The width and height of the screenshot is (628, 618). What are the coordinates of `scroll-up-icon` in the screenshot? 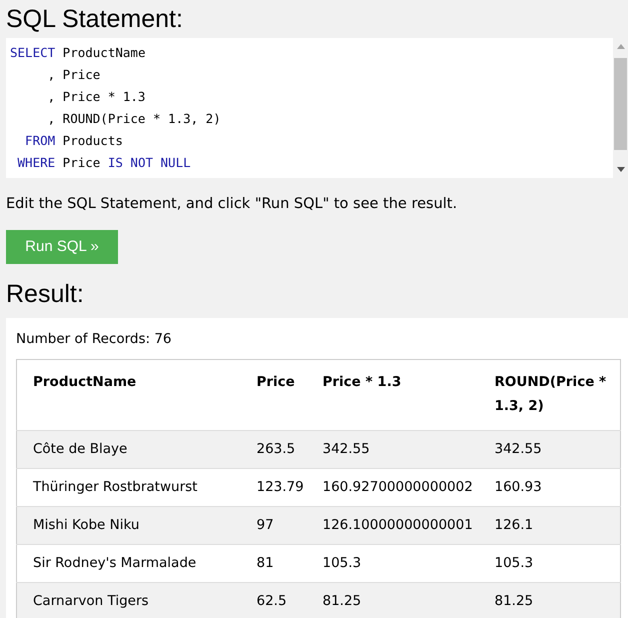 It's located at (620, 46).